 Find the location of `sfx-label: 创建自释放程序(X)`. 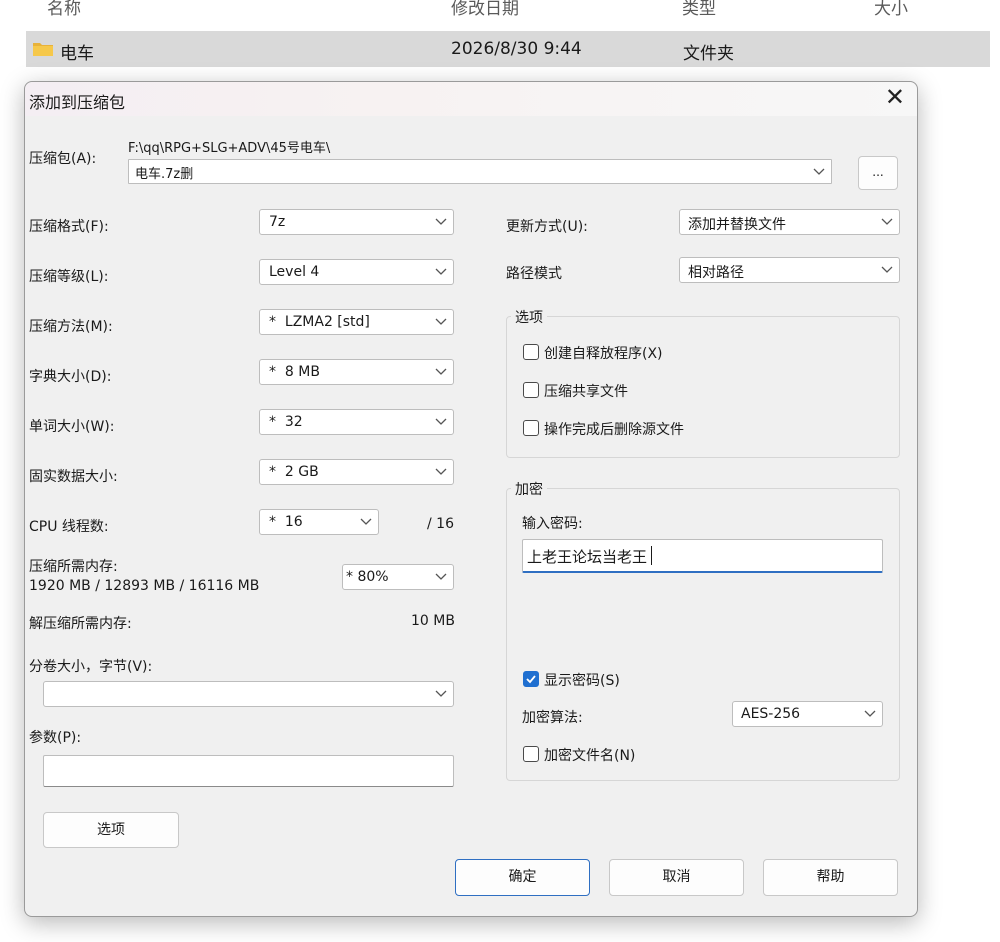

sfx-label: 创建自释放程序(X) is located at coordinates (603, 353).